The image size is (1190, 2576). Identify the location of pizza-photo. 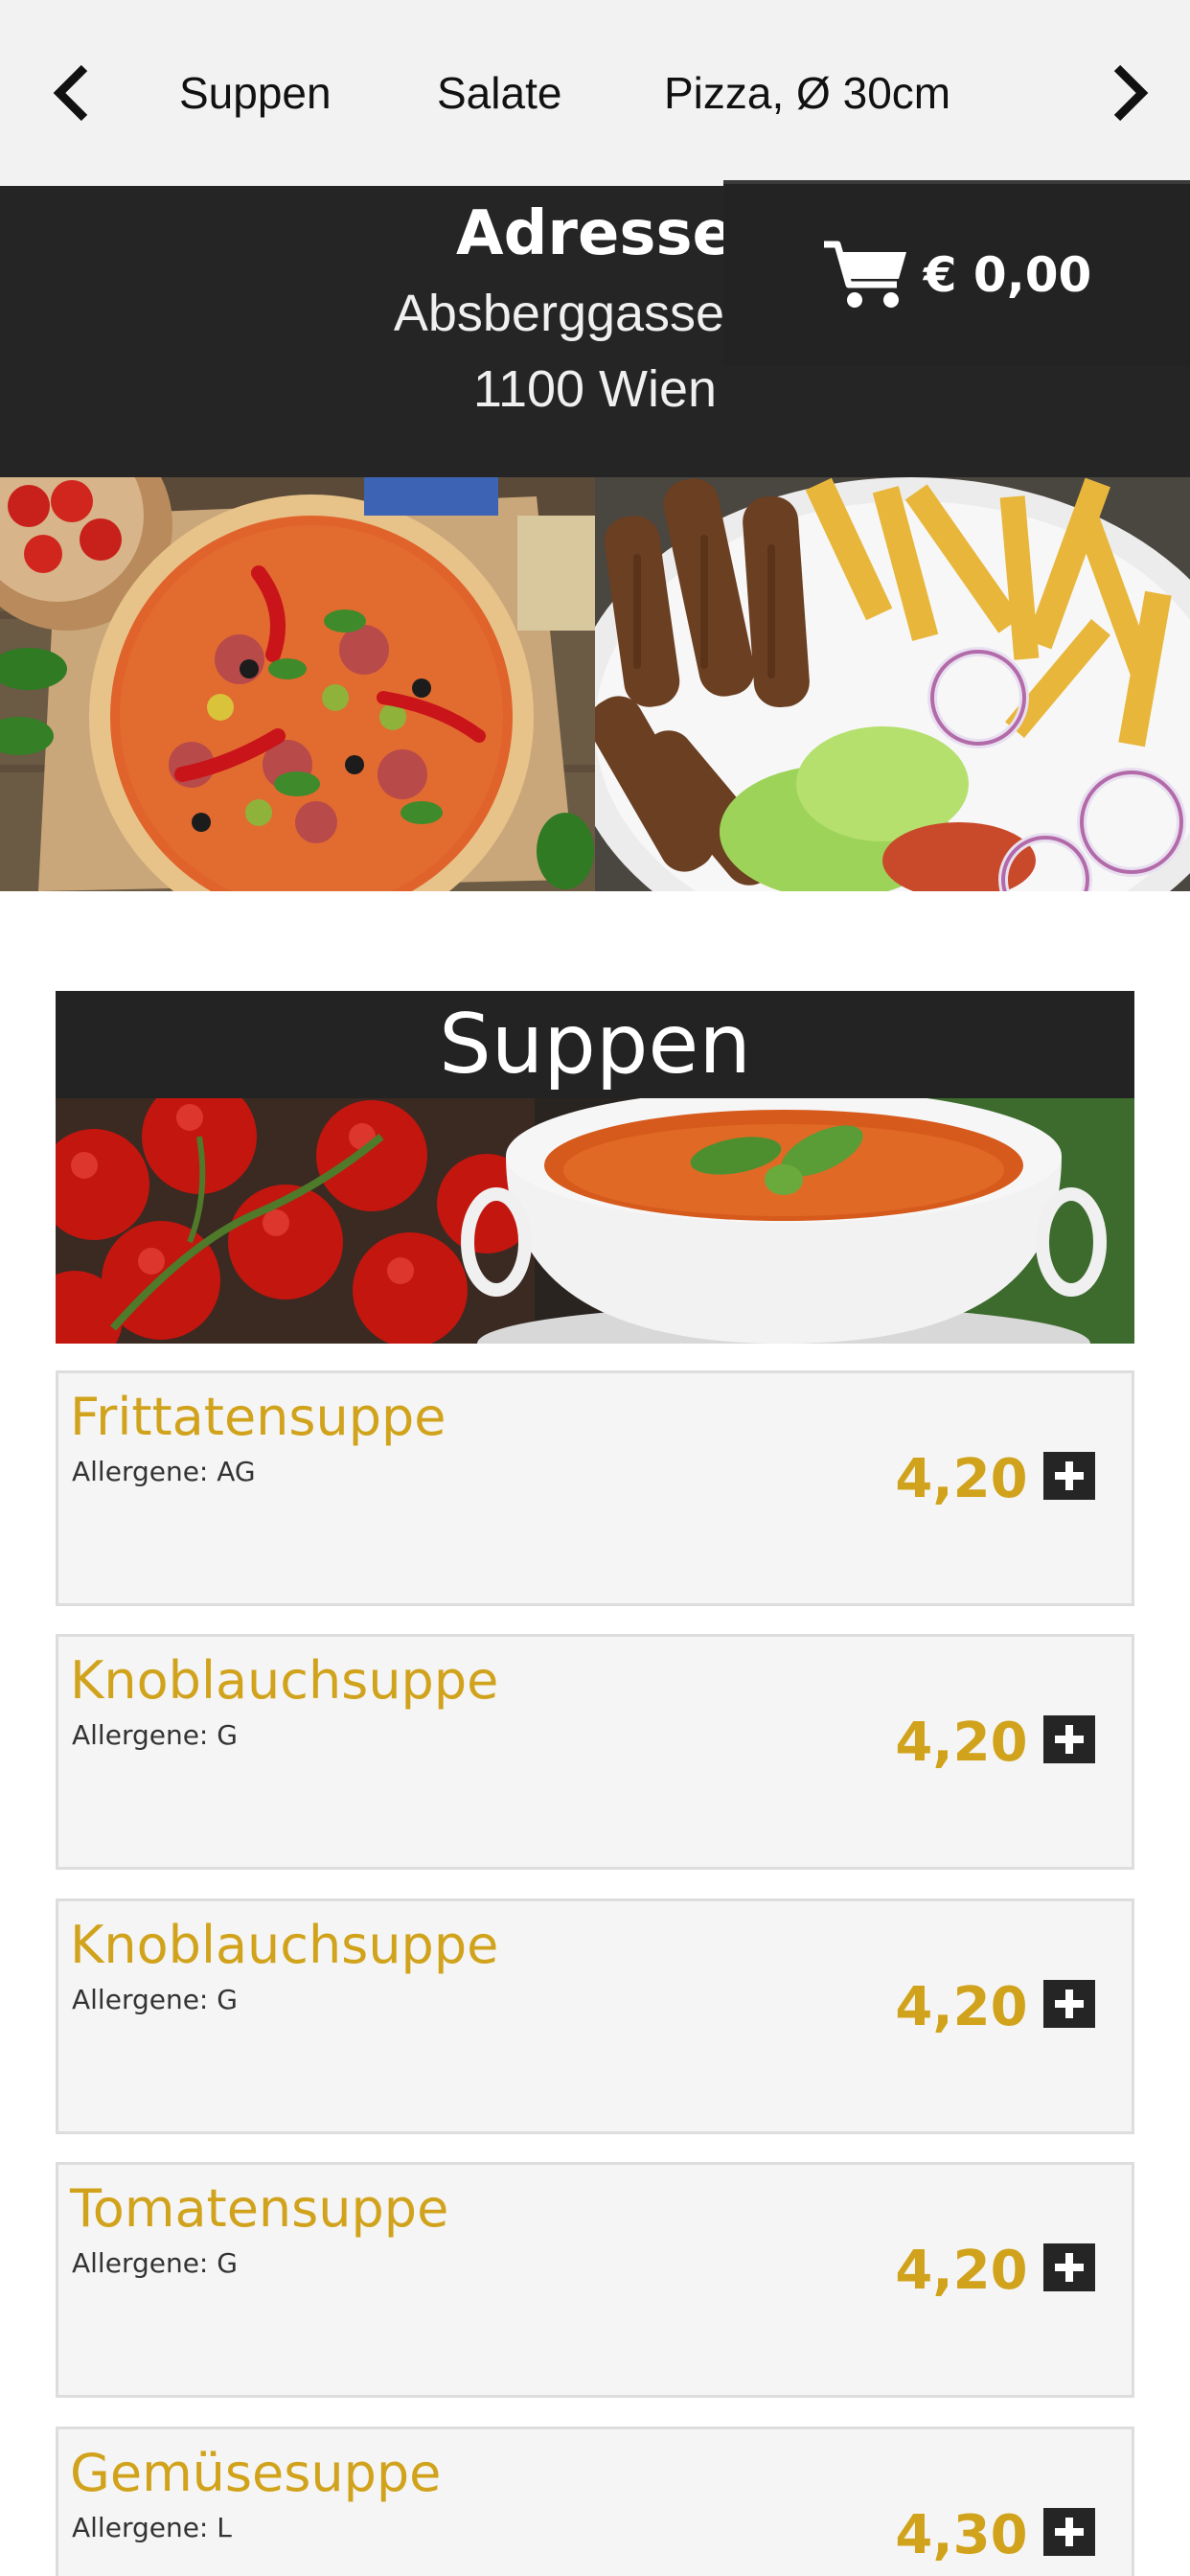
(297, 684).